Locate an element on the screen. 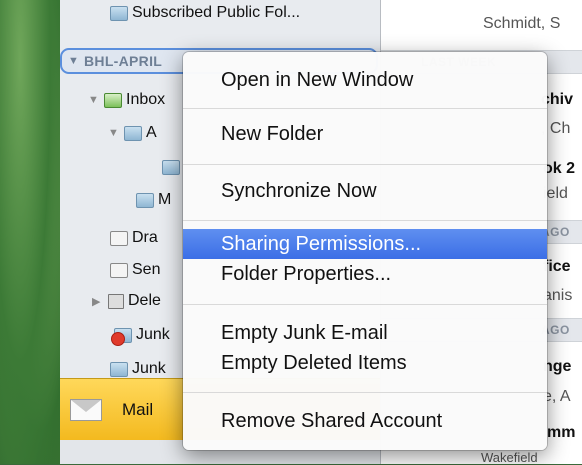 The height and width of the screenshot is (465, 582). menu-item-synchronize-now: Synchronize Now is located at coordinates (365, 191).